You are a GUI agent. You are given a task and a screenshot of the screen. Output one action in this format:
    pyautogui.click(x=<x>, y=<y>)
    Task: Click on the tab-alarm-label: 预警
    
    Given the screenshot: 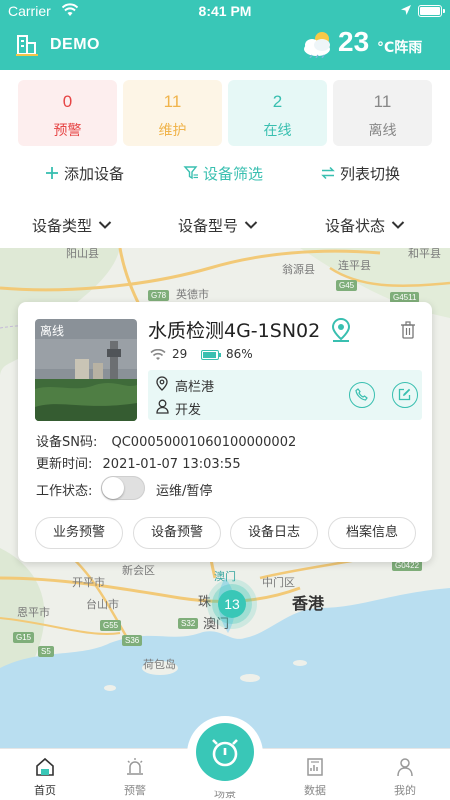 What is the action you would take?
    pyautogui.click(x=135, y=790)
    